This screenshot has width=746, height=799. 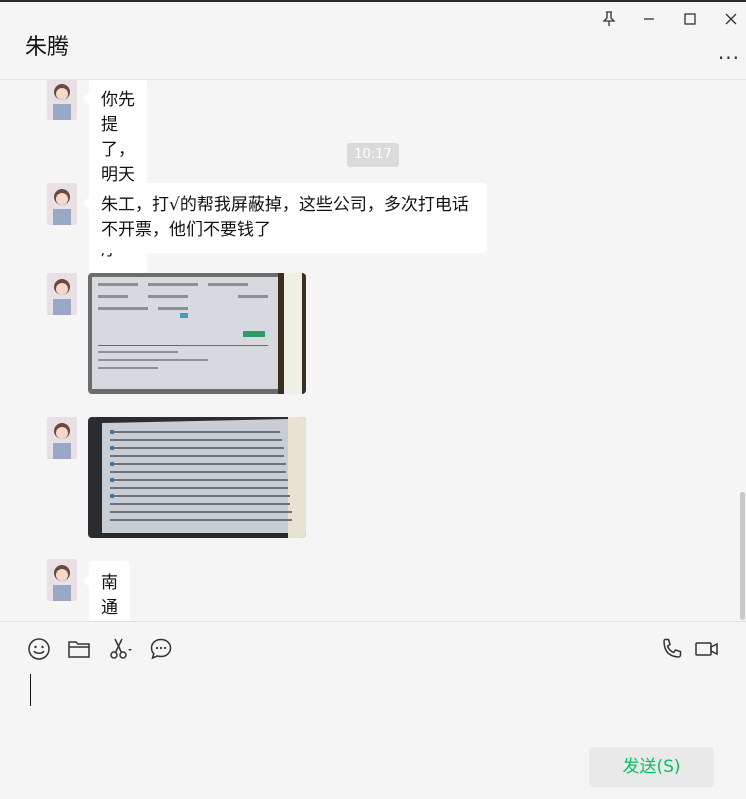 What do you see at coordinates (39, 649) in the screenshot?
I see `emoji-icon` at bounding box center [39, 649].